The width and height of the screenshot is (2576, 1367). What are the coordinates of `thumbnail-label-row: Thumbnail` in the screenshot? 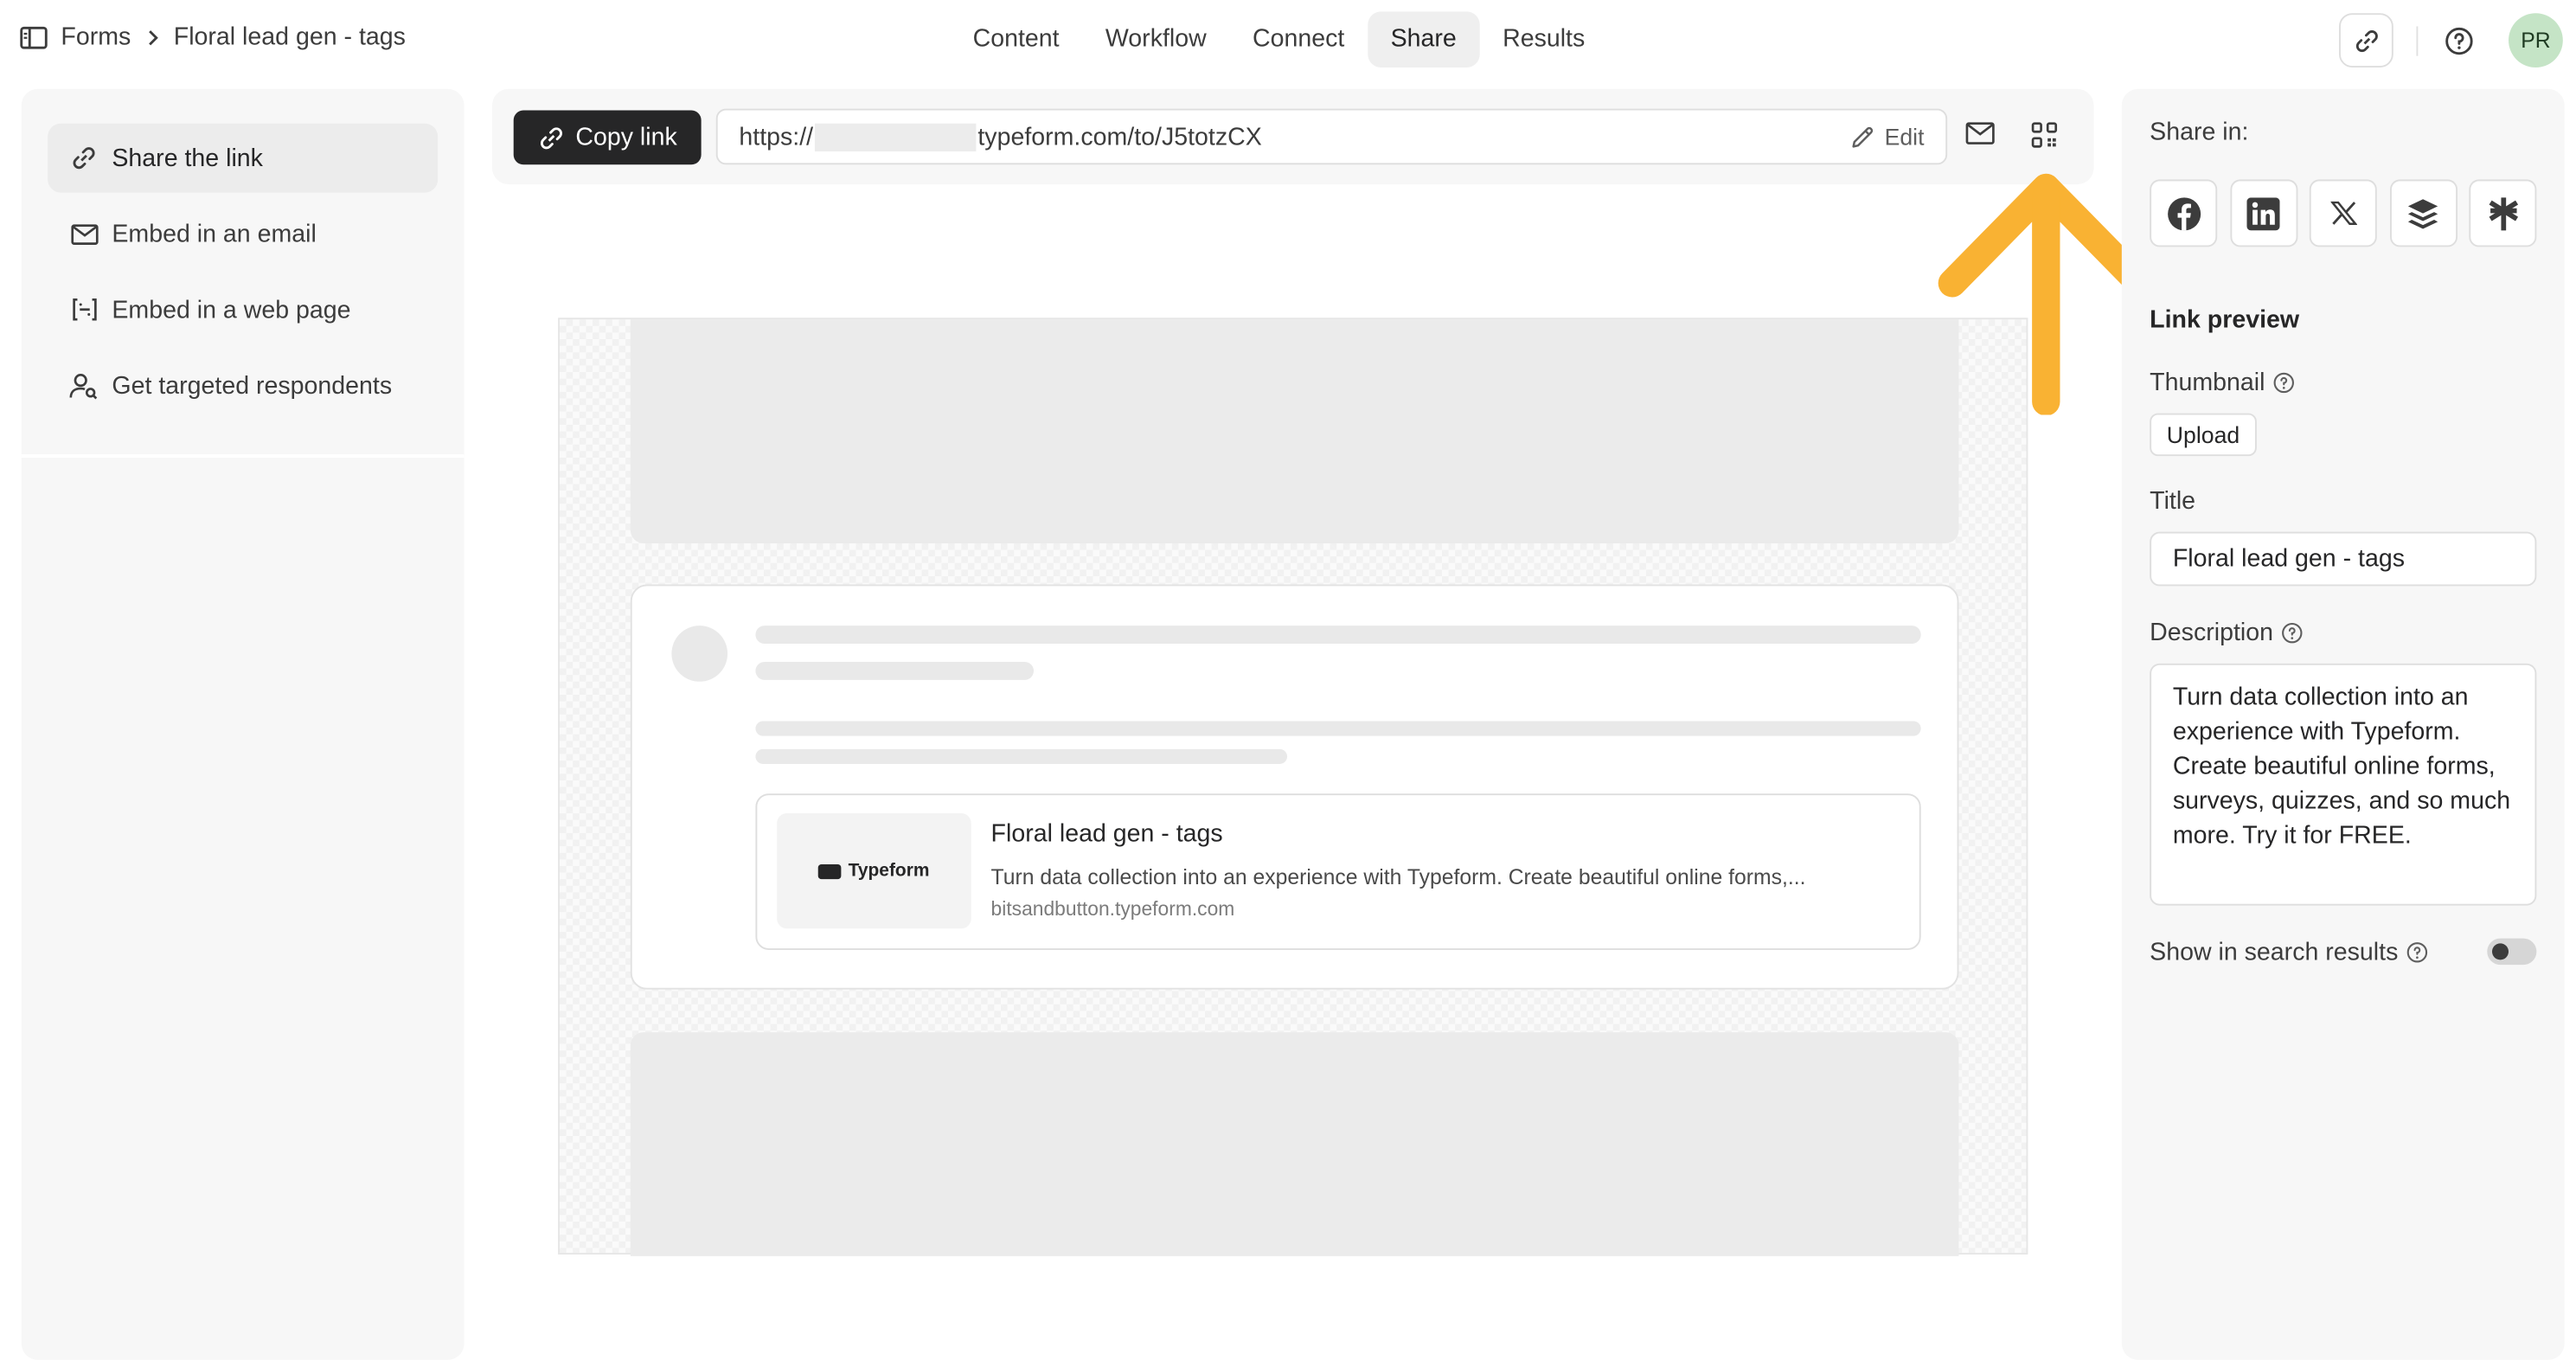 It's located at (2222, 383).